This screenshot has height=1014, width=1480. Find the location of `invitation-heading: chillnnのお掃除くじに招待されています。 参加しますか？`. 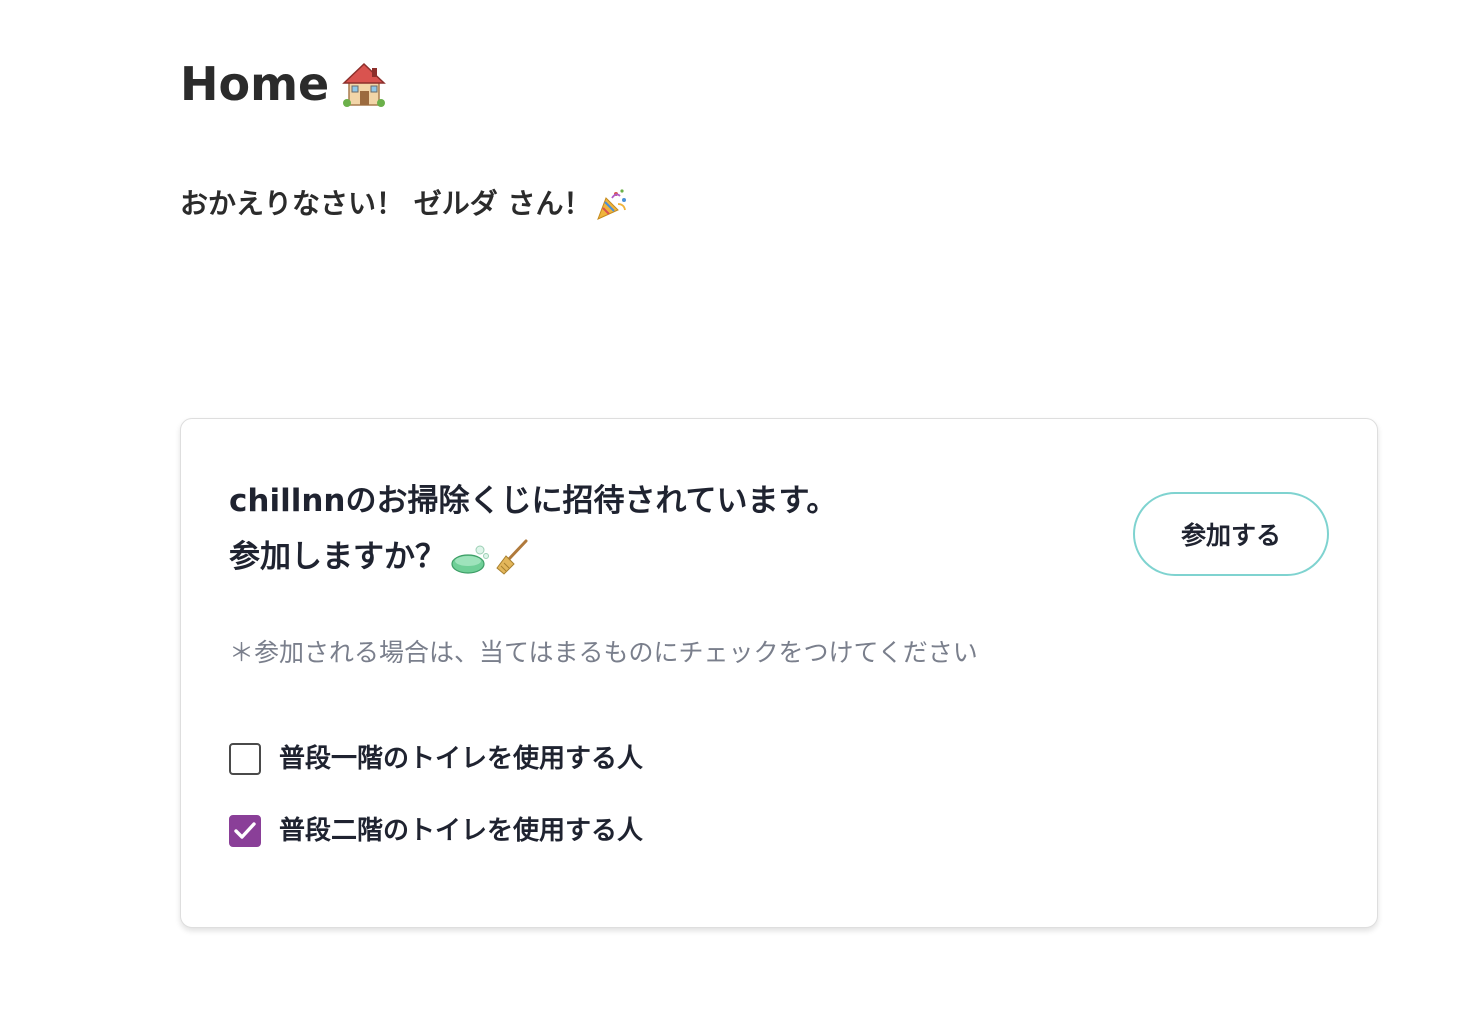

invitation-heading: chillnnのお掃除くじに招待されています。 参加しますか？ is located at coordinates (533, 529).